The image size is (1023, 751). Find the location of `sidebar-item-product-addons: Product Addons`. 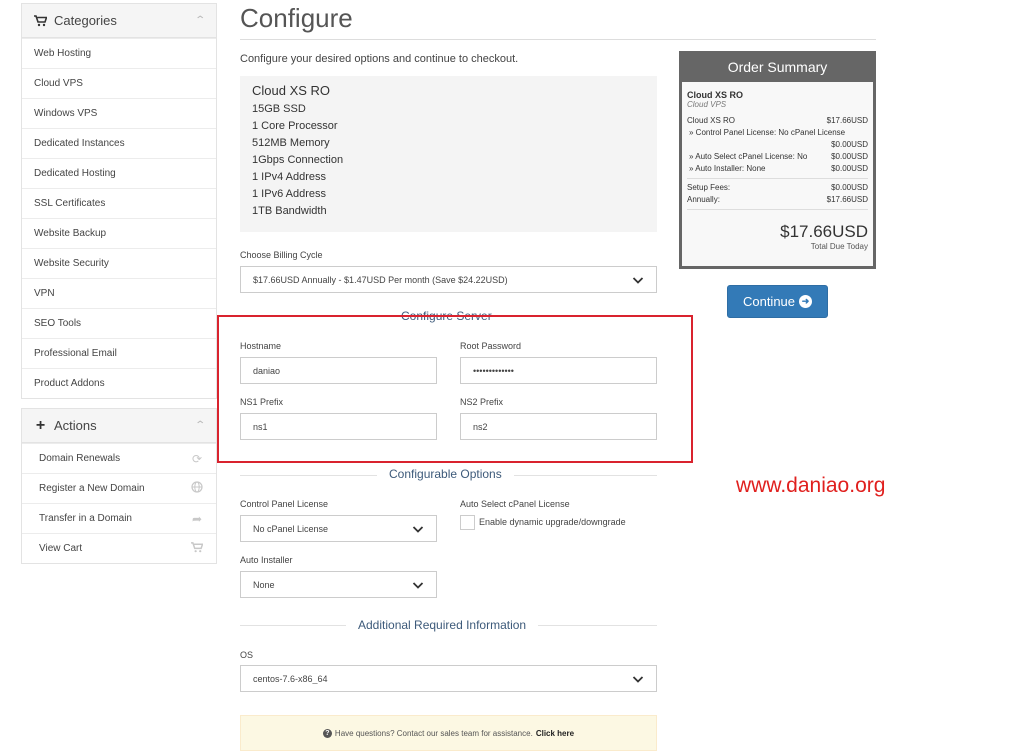

sidebar-item-product-addons: Product Addons is located at coordinates (119, 383).